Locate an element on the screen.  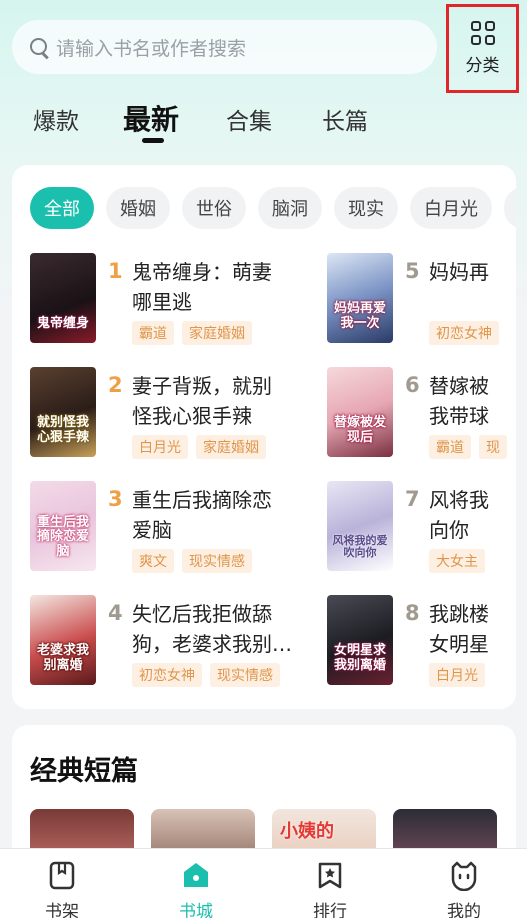
filter-chips: 全部 婚姻 世俗 脑洞 现实 白月光 is located at coordinates (264, 209).